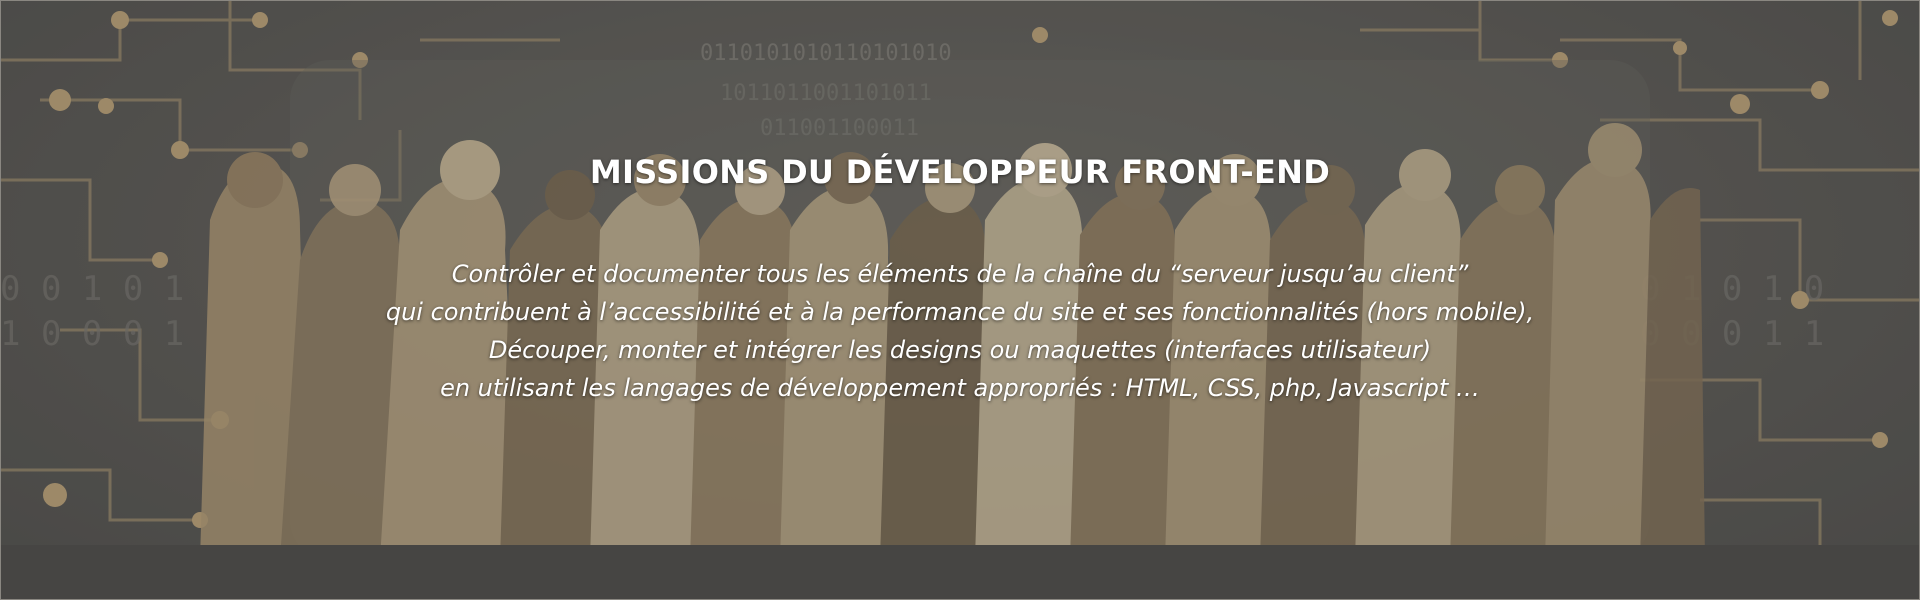 The height and width of the screenshot is (600, 1920). What do you see at coordinates (960, 172) in the screenshot?
I see `banner-title: MISSIONS DU DÉVELOPPEUR FRONT-END` at bounding box center [960, 172].